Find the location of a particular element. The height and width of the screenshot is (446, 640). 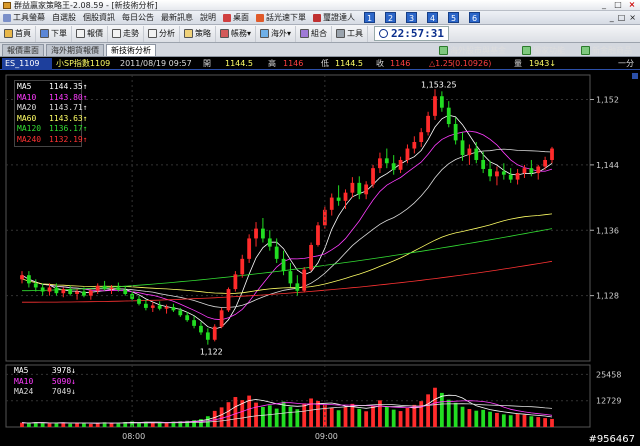

volume-tick-label: 12729 is located at coordinates (608, 401).